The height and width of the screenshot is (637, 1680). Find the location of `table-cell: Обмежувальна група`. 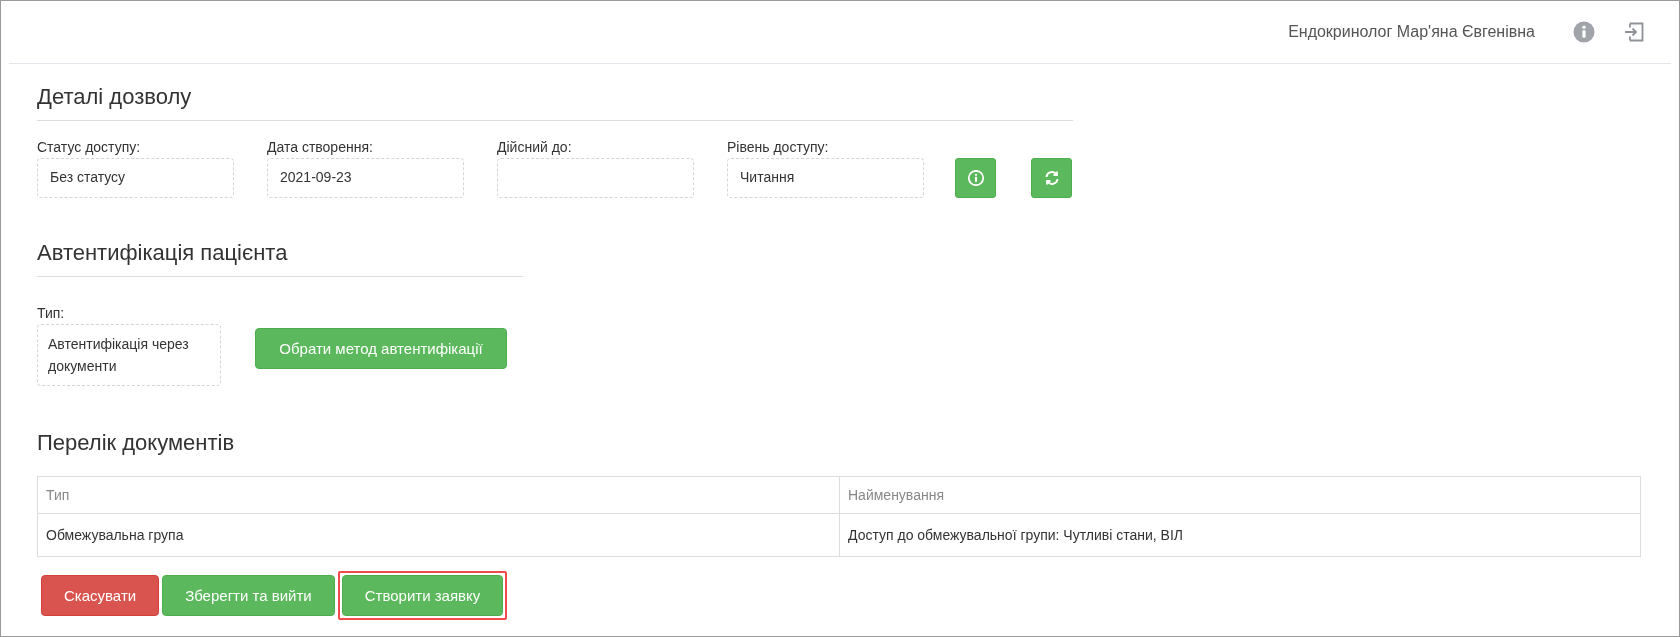

table-cell: Обмежувальна група is located at coordinates (438, 535).